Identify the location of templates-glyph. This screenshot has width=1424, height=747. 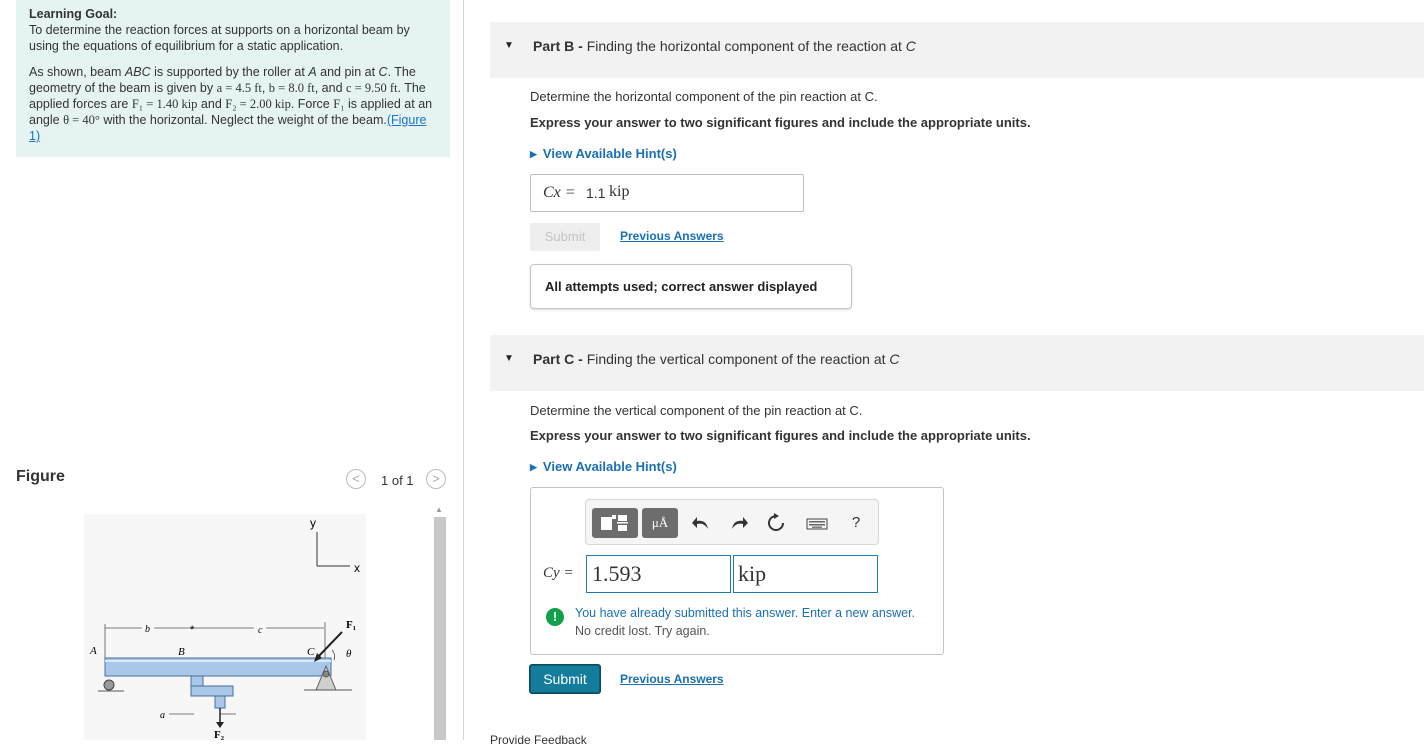
(614, 523).